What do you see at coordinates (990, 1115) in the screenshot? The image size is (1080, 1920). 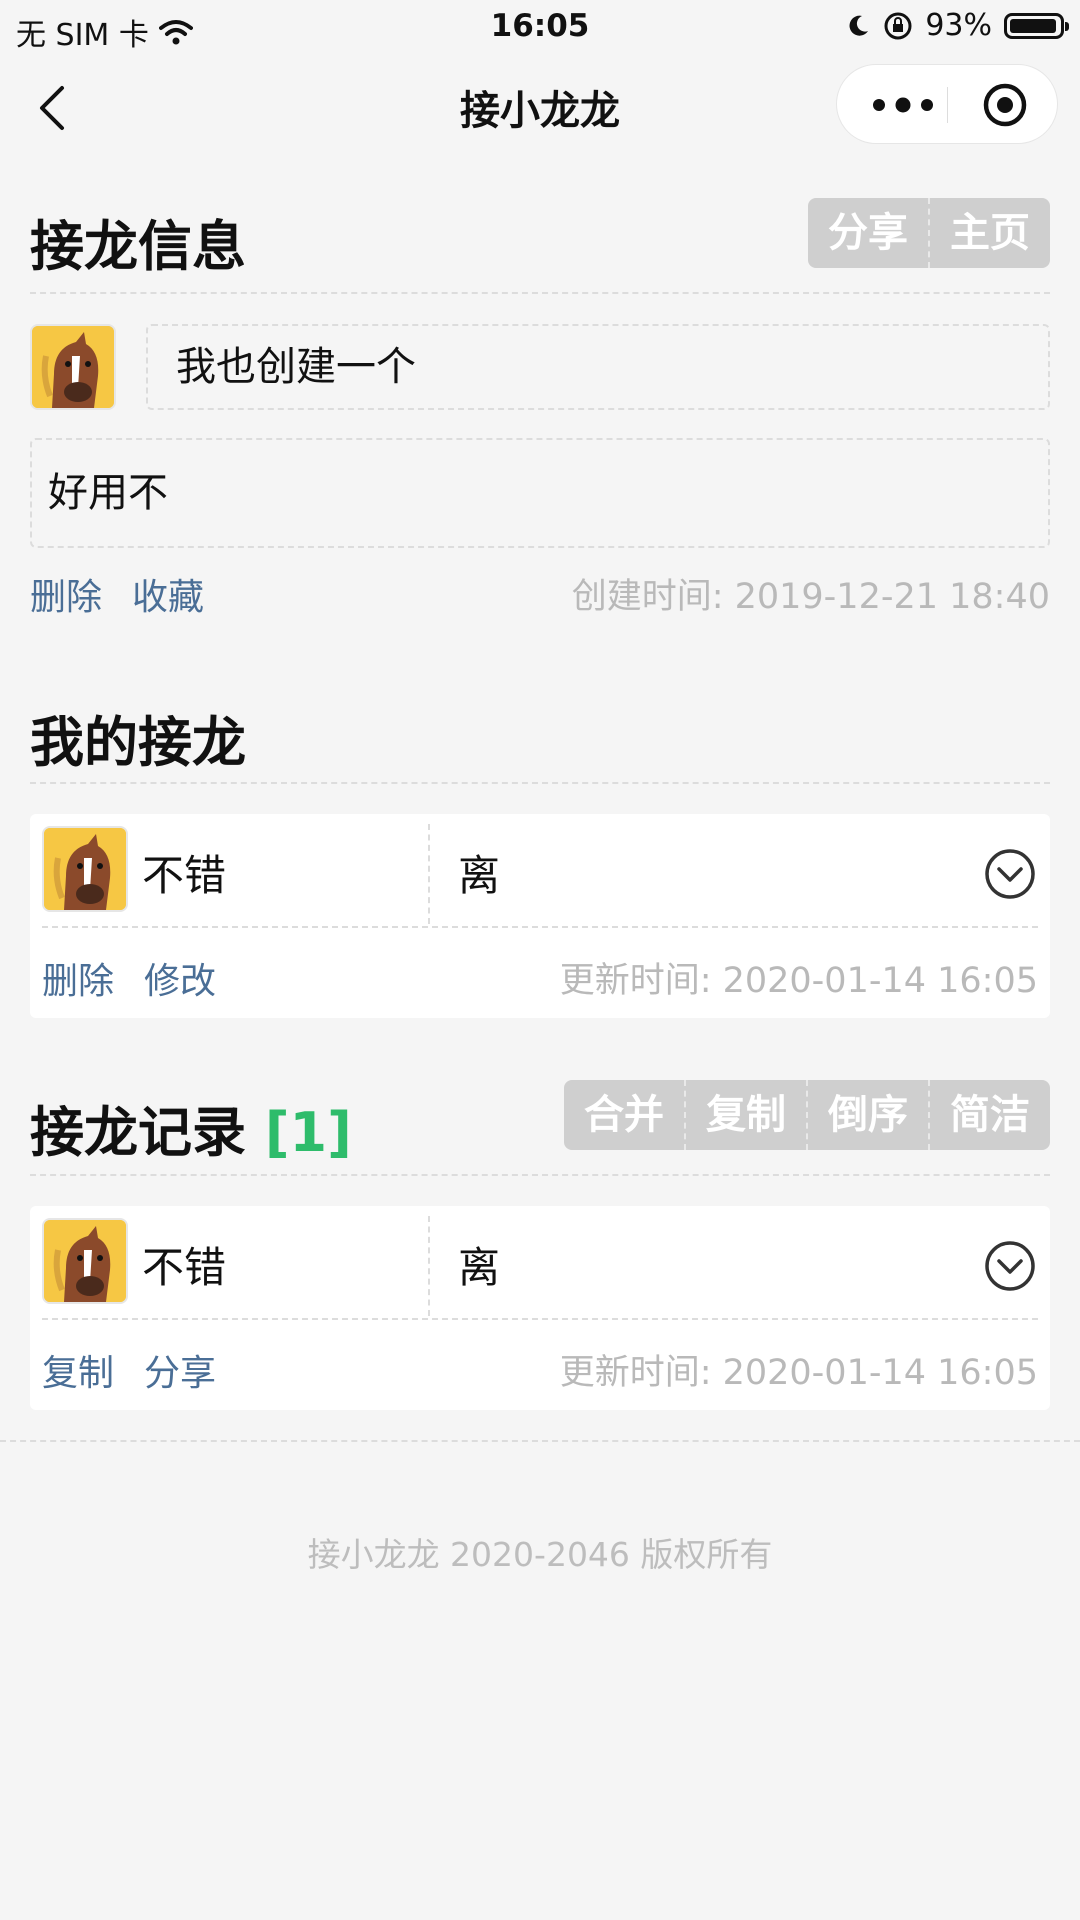 I see `simple-button: 简洁` at bounding box center [990, 1115].